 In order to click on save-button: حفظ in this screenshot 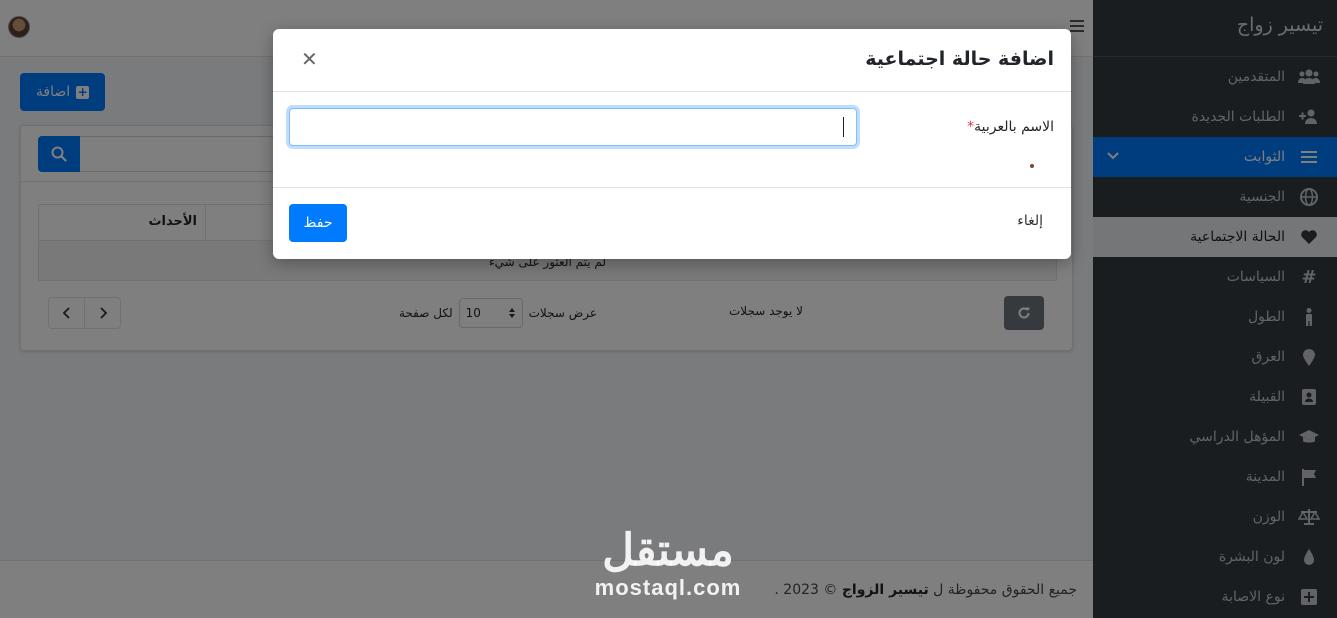, I will do `click(318, 223)`.